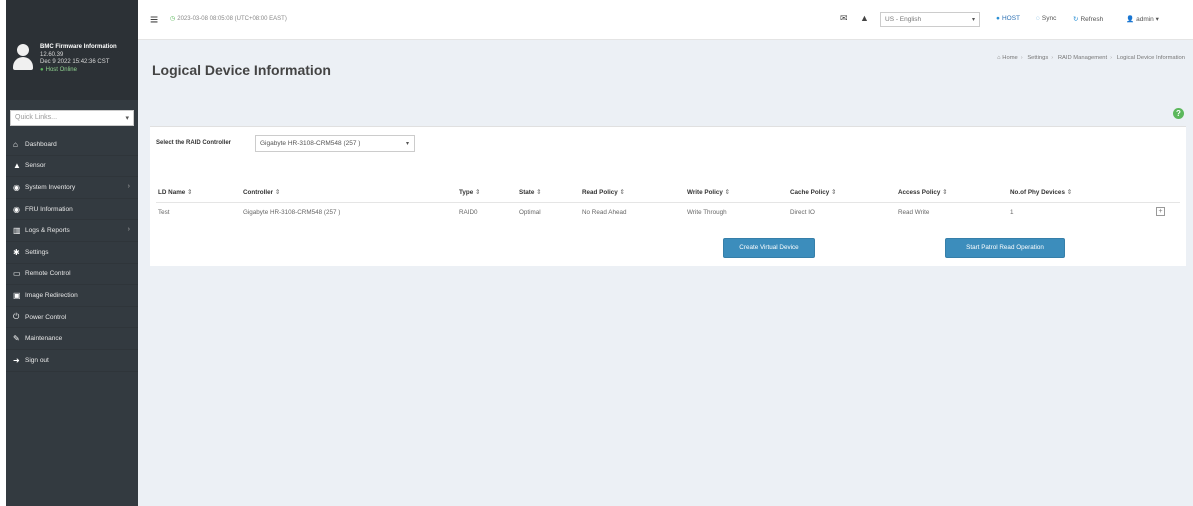  I want to click on table-cell-ld-name: Test, so click(164, 212).